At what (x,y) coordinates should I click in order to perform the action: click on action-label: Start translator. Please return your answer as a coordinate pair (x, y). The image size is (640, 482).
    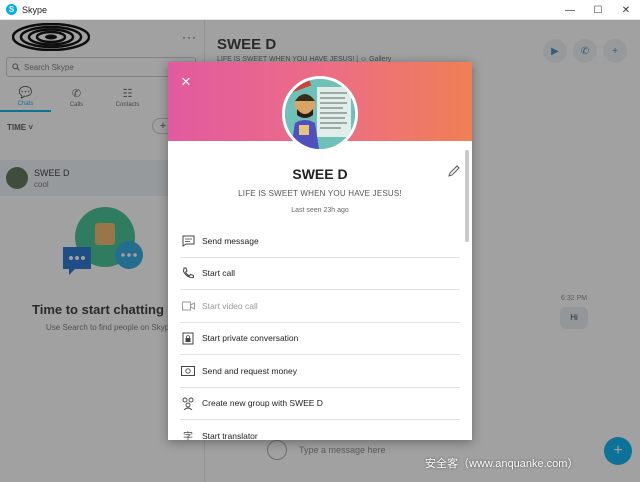
    Looking at the image, I should click on (230, 435).